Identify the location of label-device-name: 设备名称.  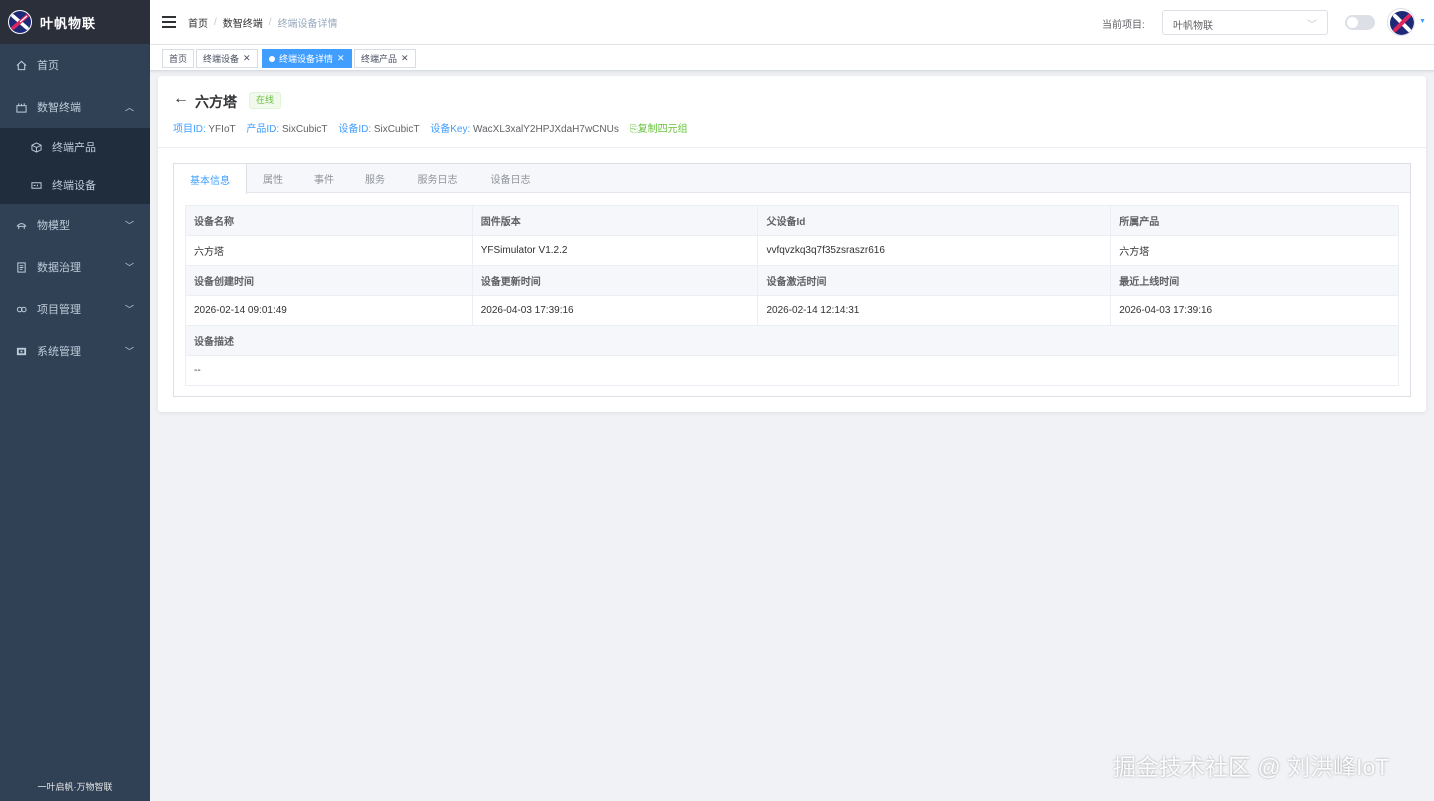
(329, 220).